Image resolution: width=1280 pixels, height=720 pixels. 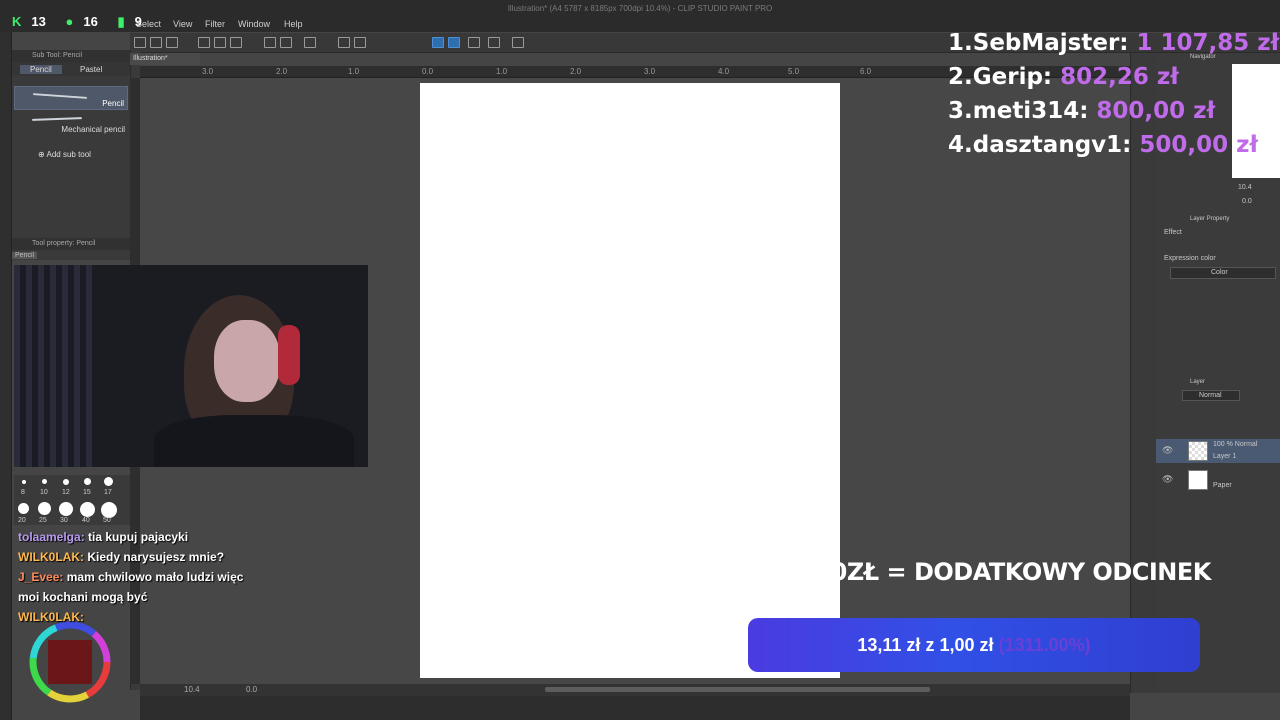 What do you see at coordinates (41, 577) in the screenshot?
I see `chat-username: J_Evee:` at bounding box center [41, 577].